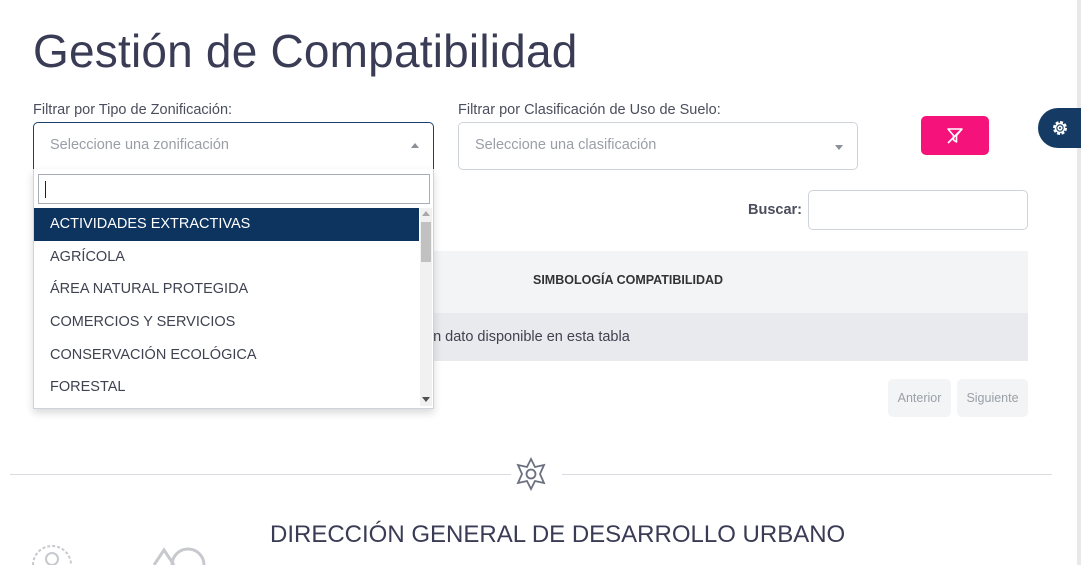  I want to click on page-title: Gestión de Compatibilidad, so click(305, 51).